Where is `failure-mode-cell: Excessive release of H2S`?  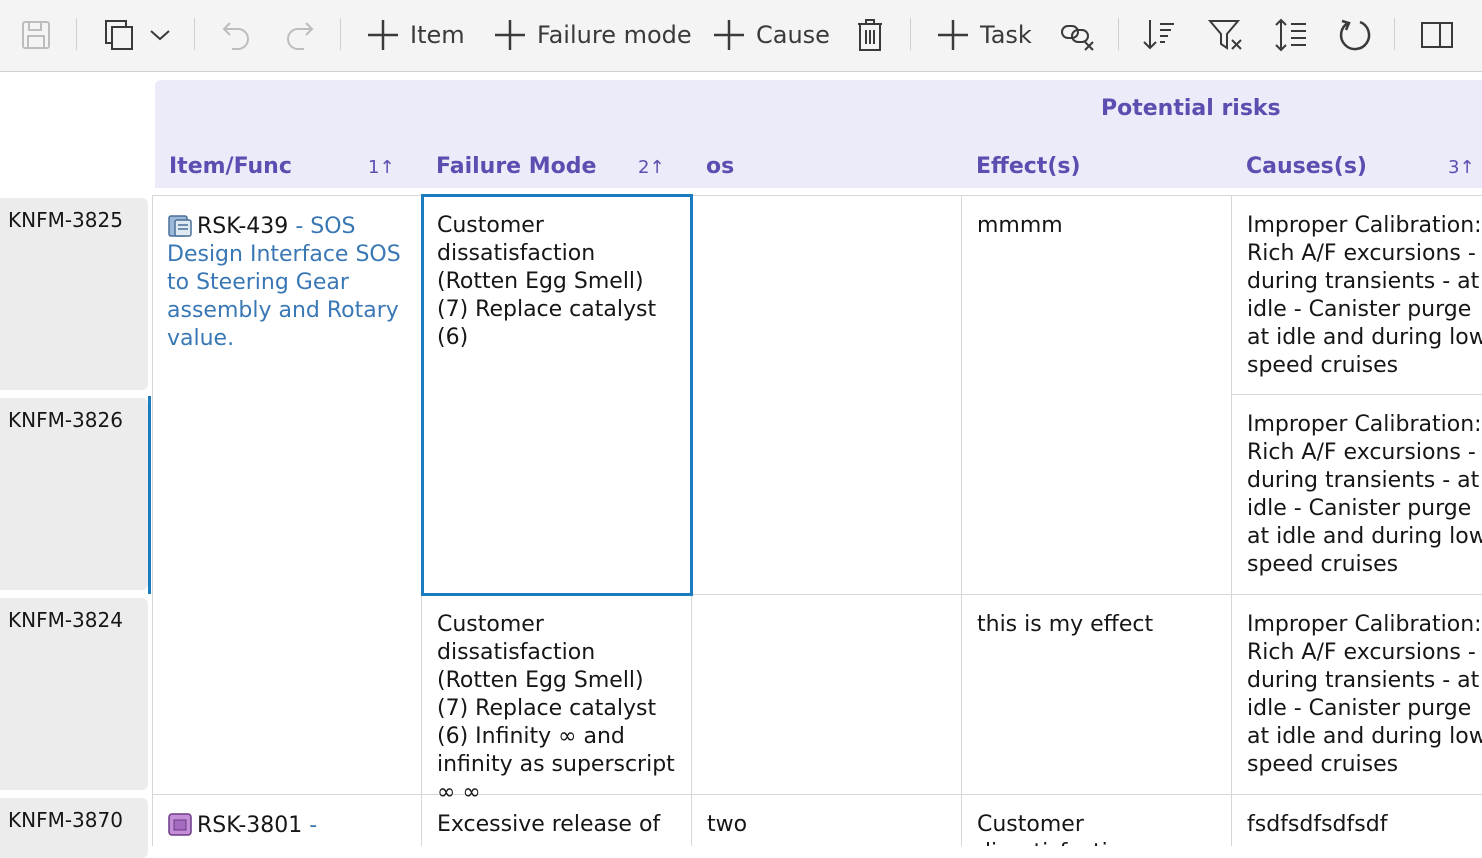 failure-mode-cell: Excessive release of H2S is located at coordinates (559, 825).